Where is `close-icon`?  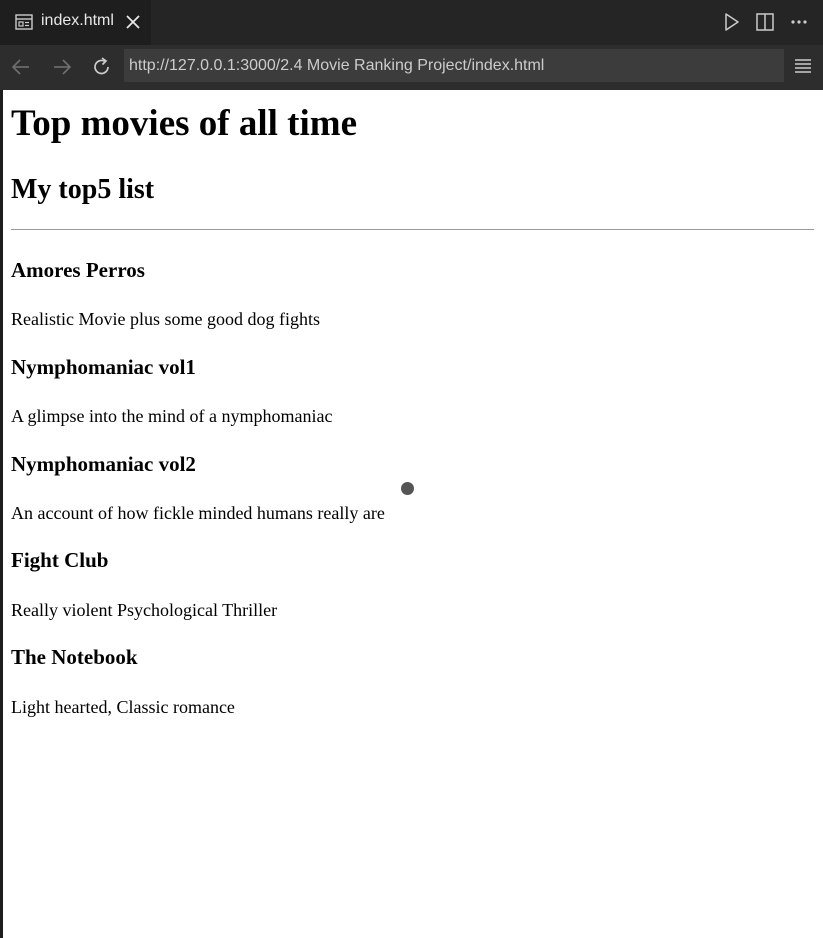 close-icon is located at coordinates (133, 22).